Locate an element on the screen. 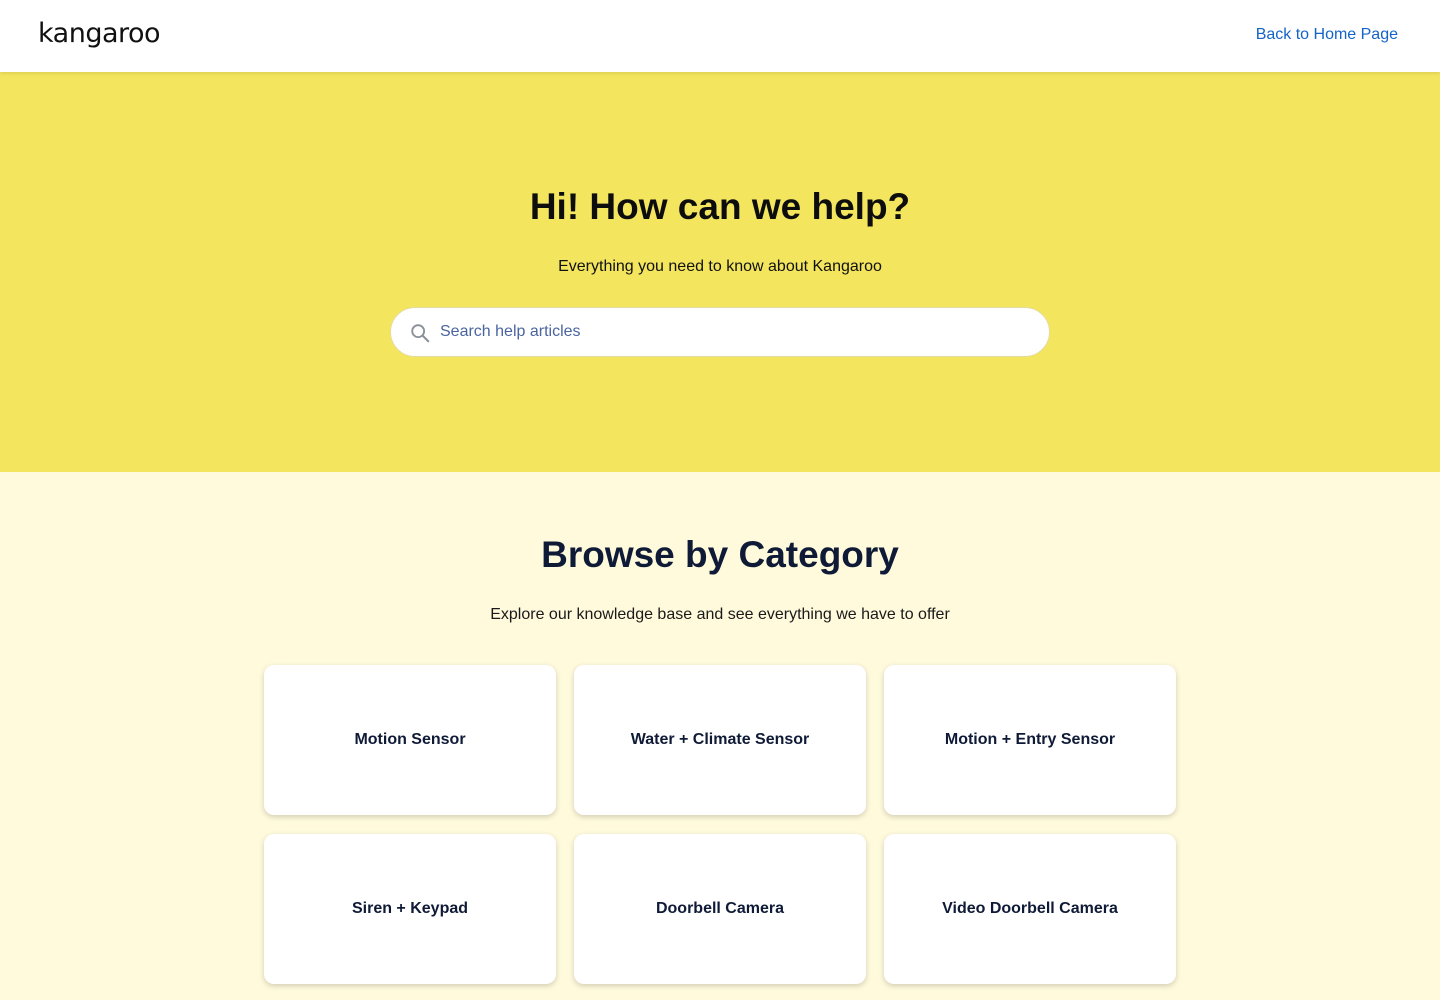 This screenshot has height=1000, width=1440. category-card-siren-keypad: Siren + Keypad is located at coordinates (410, 909).